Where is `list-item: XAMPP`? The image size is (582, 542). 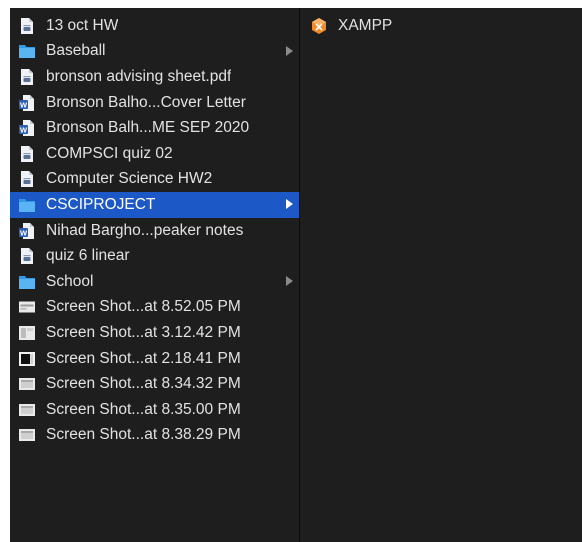
list-item: XAMPP is located at coordinates (441, 26).